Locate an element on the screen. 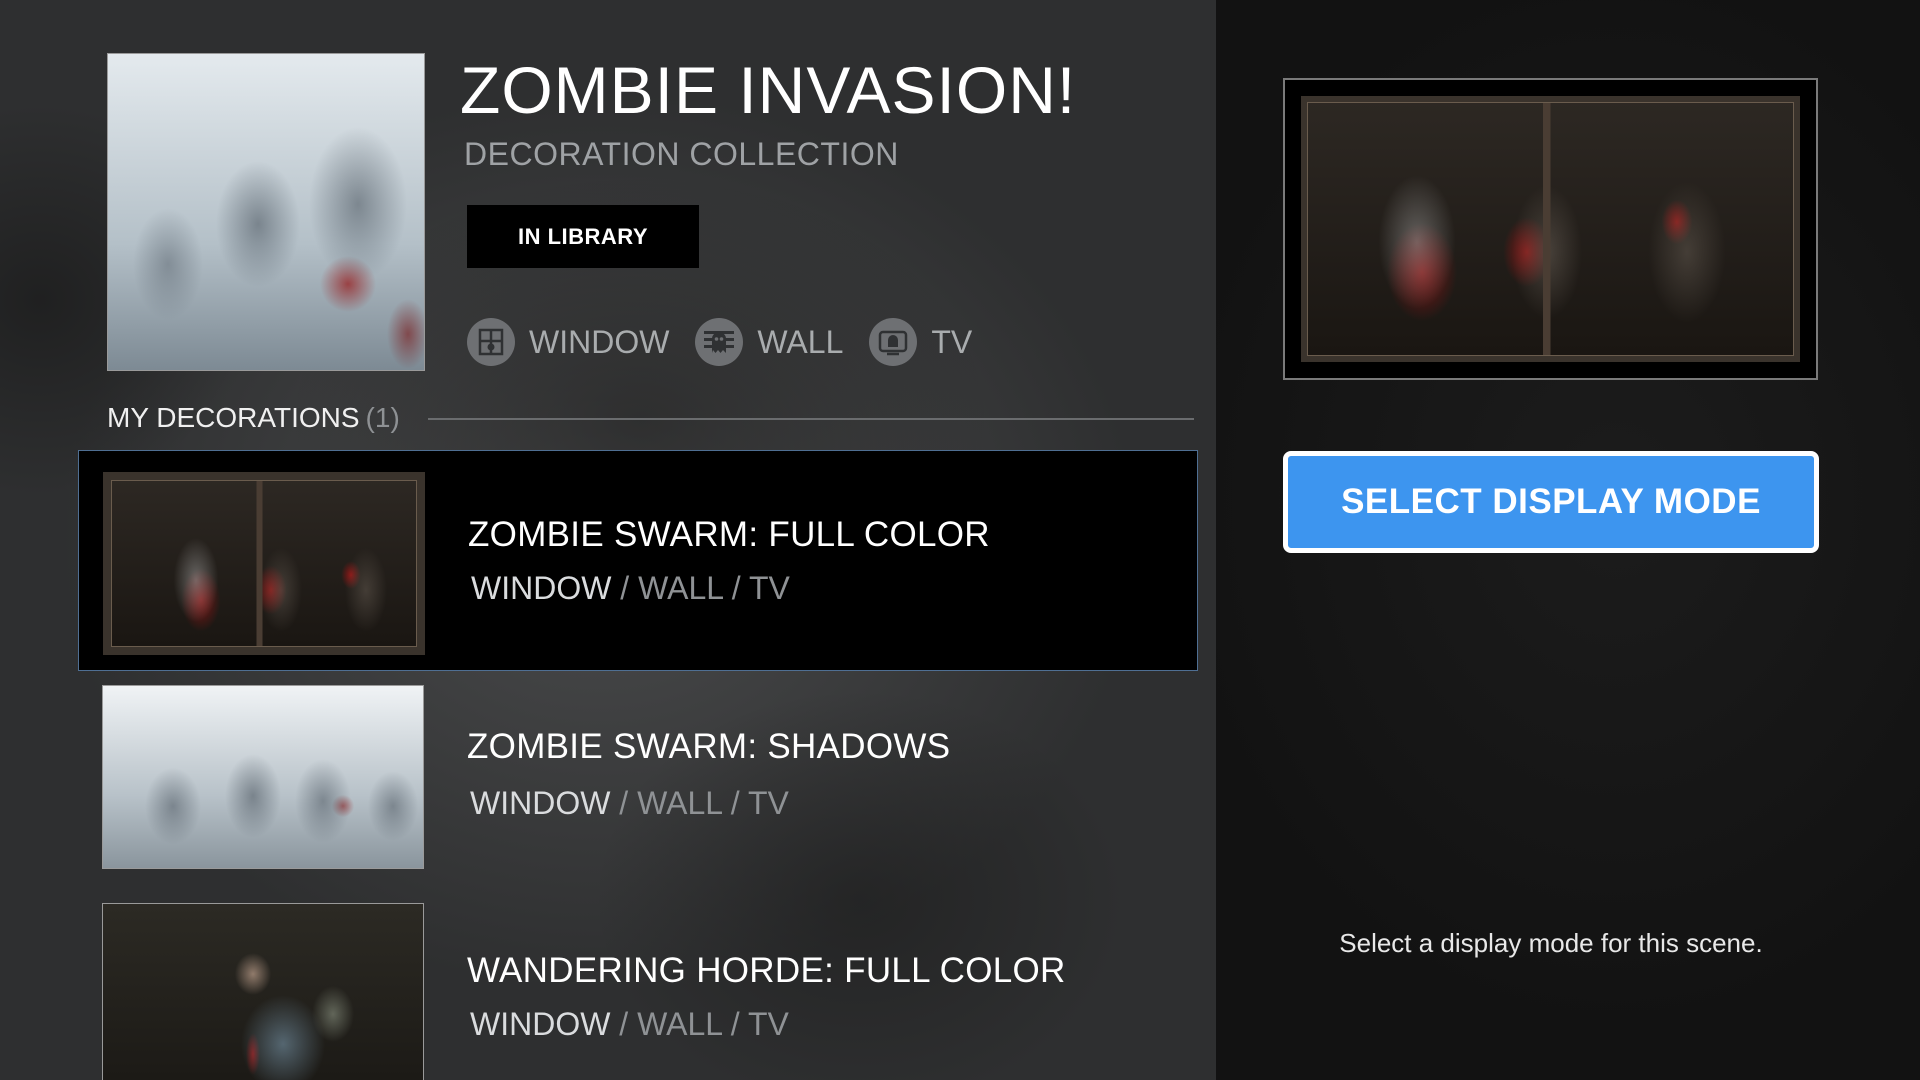  decoration-title: ZOMBIE SWARM: FULL COLOR is located at coordinates (729, 534).